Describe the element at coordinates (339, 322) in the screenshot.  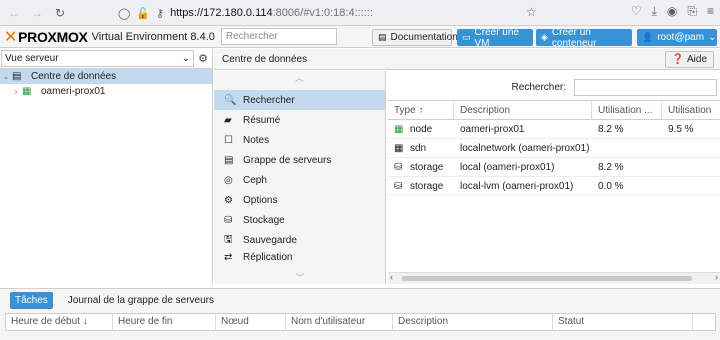
I see `col-username: Nom d'utilisateur` at that location.